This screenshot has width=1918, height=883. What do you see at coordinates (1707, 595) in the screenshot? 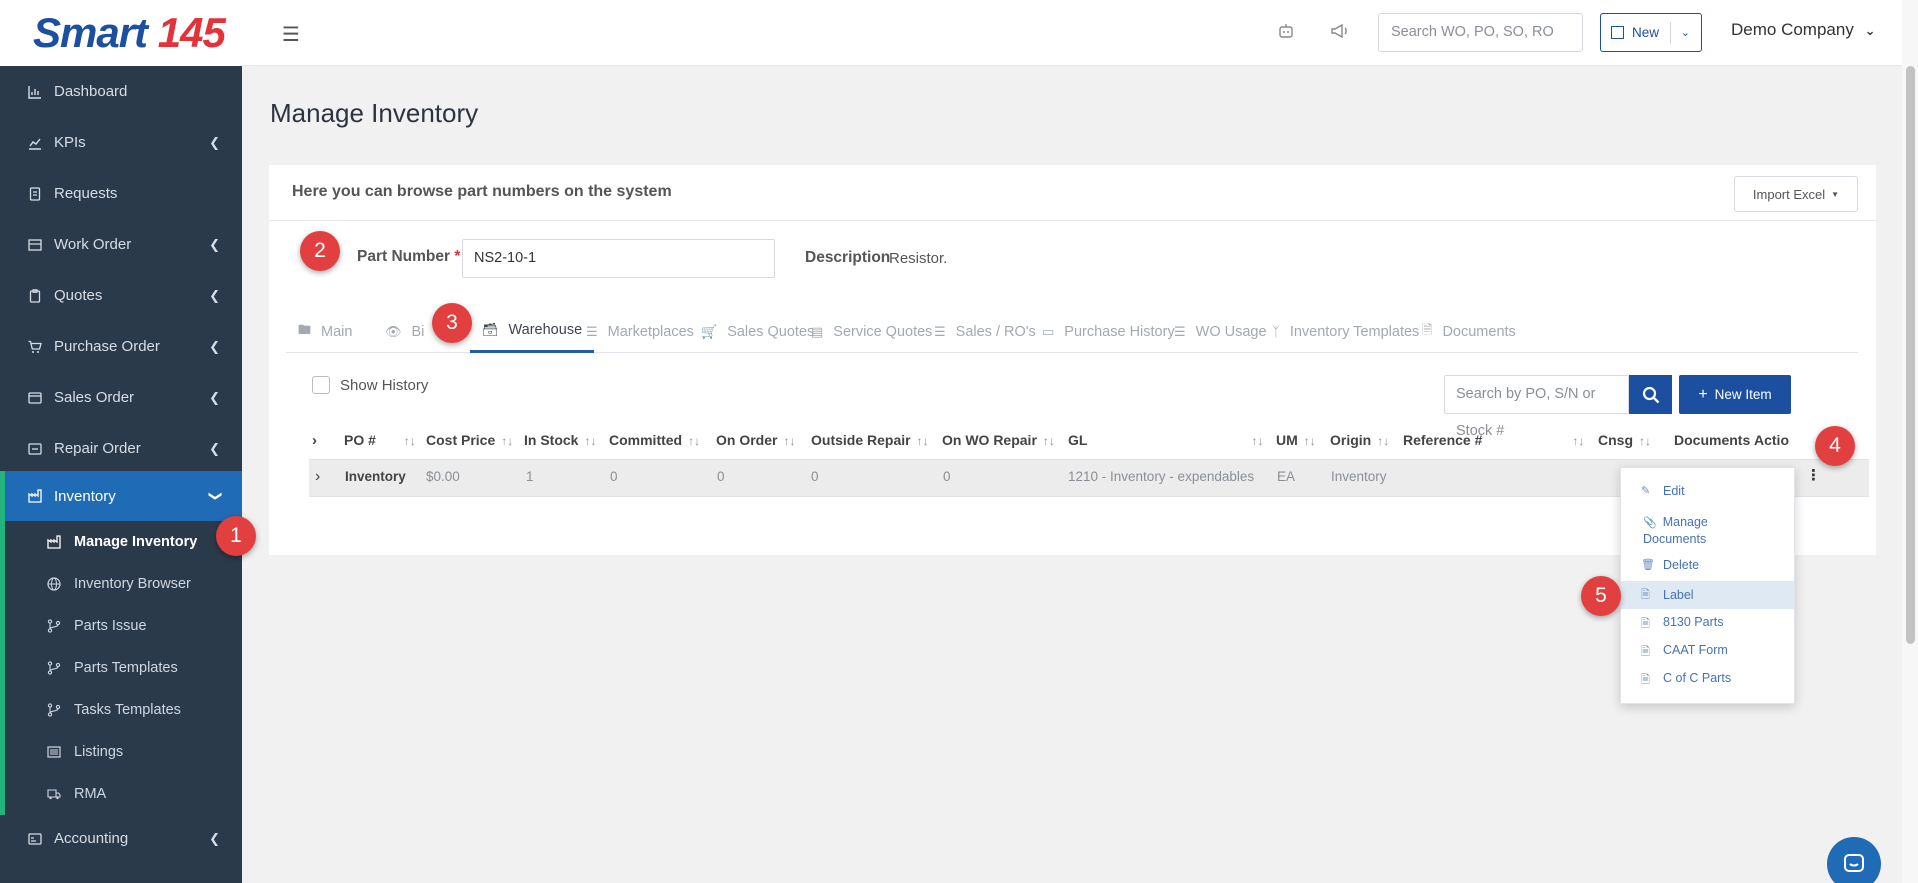
I see `menu-item-label-print: 🗎 Label` at bounding box center [1707, 595].